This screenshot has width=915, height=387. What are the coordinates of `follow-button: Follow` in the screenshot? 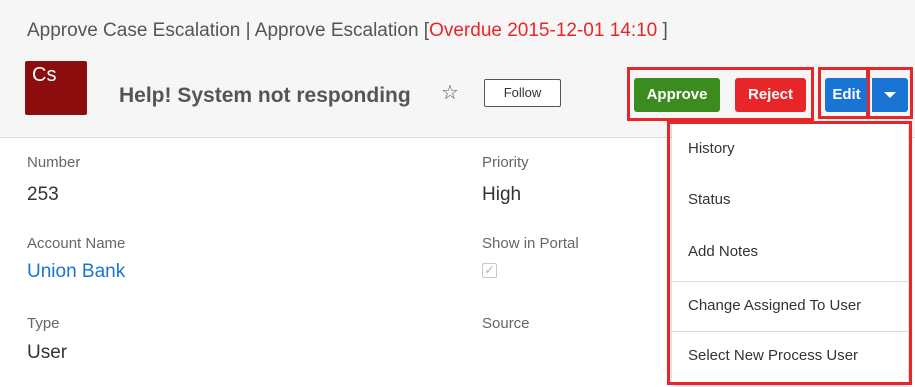 It's located at (522, 93).